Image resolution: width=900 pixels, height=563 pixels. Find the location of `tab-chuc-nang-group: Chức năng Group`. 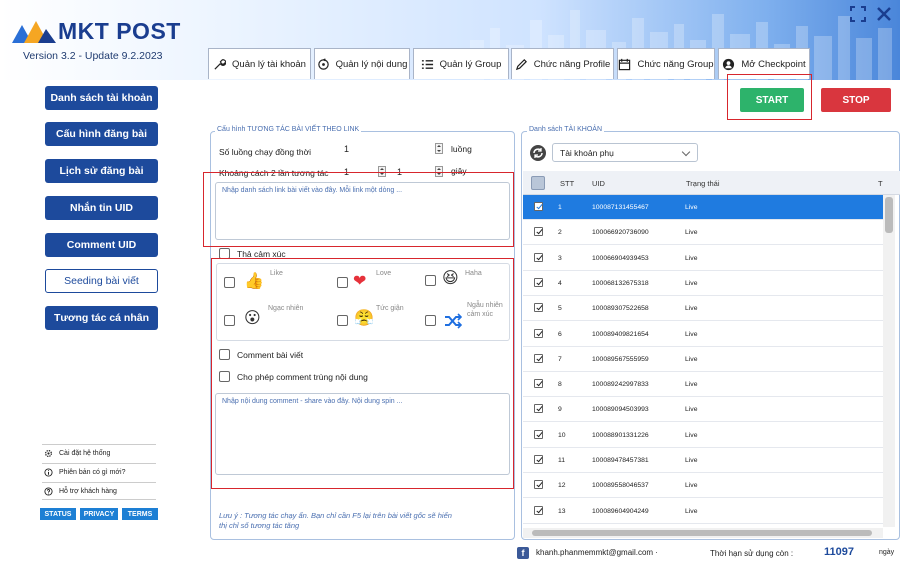

tab-chuc-nang-group: Chức năng Group is located at coordinates (666, 63).